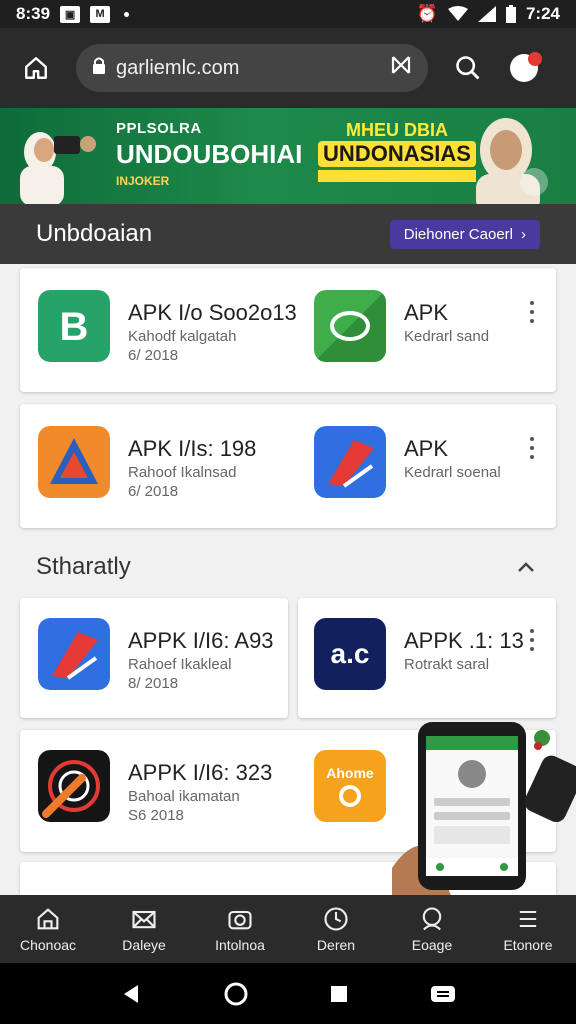 The width and height of the screenshot is (576, 1024). Describe the element at coordinates (407, 462) in the screenshot. I see `app-item: APK Kedrarl soenal` at that location.